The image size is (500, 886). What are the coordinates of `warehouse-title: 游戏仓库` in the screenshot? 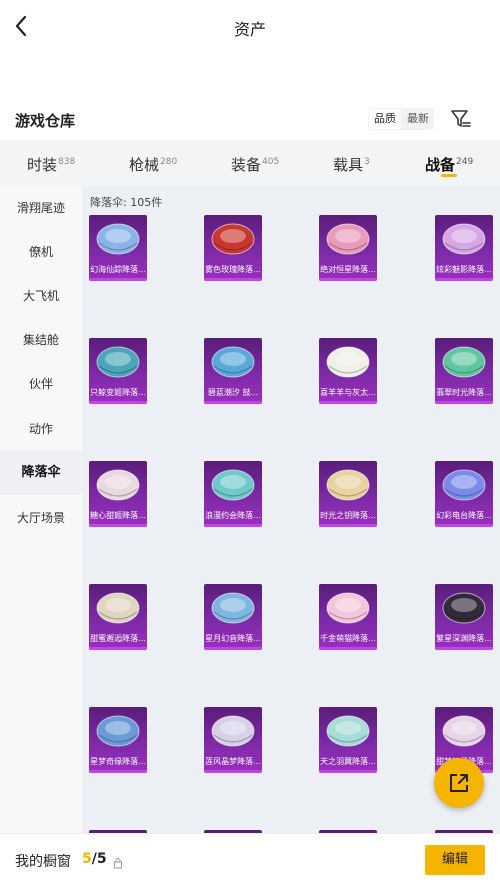 It's located at (45, 121).